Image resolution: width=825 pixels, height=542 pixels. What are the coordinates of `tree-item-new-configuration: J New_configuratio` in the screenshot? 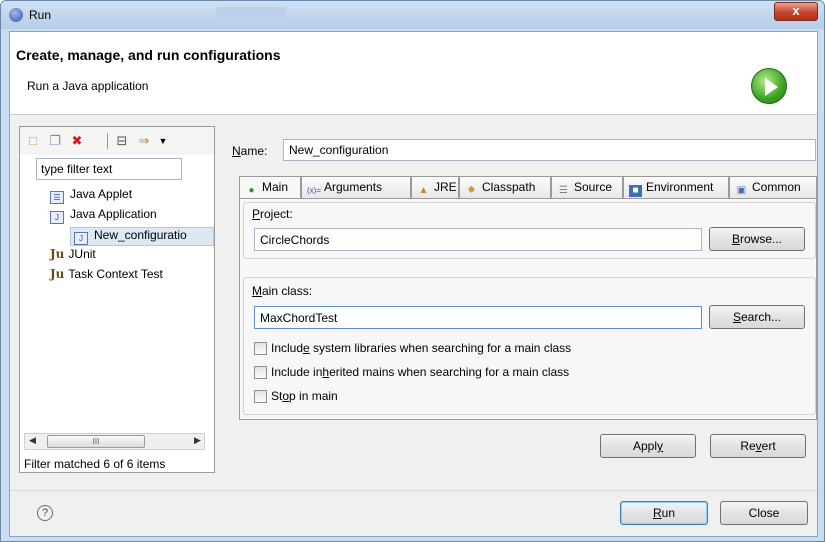 It's located at (142, 236).